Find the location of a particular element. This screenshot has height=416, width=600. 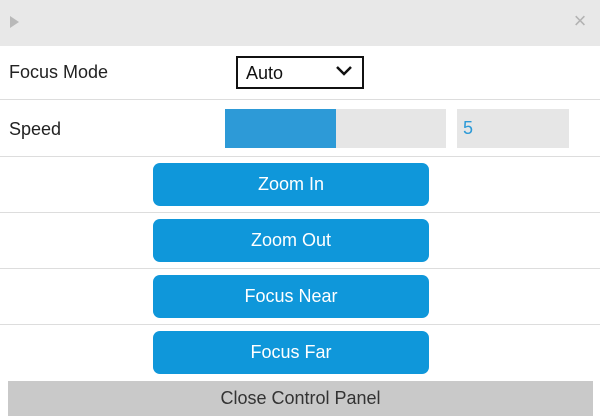

title-bar: × is located at coordinates (300, 23).